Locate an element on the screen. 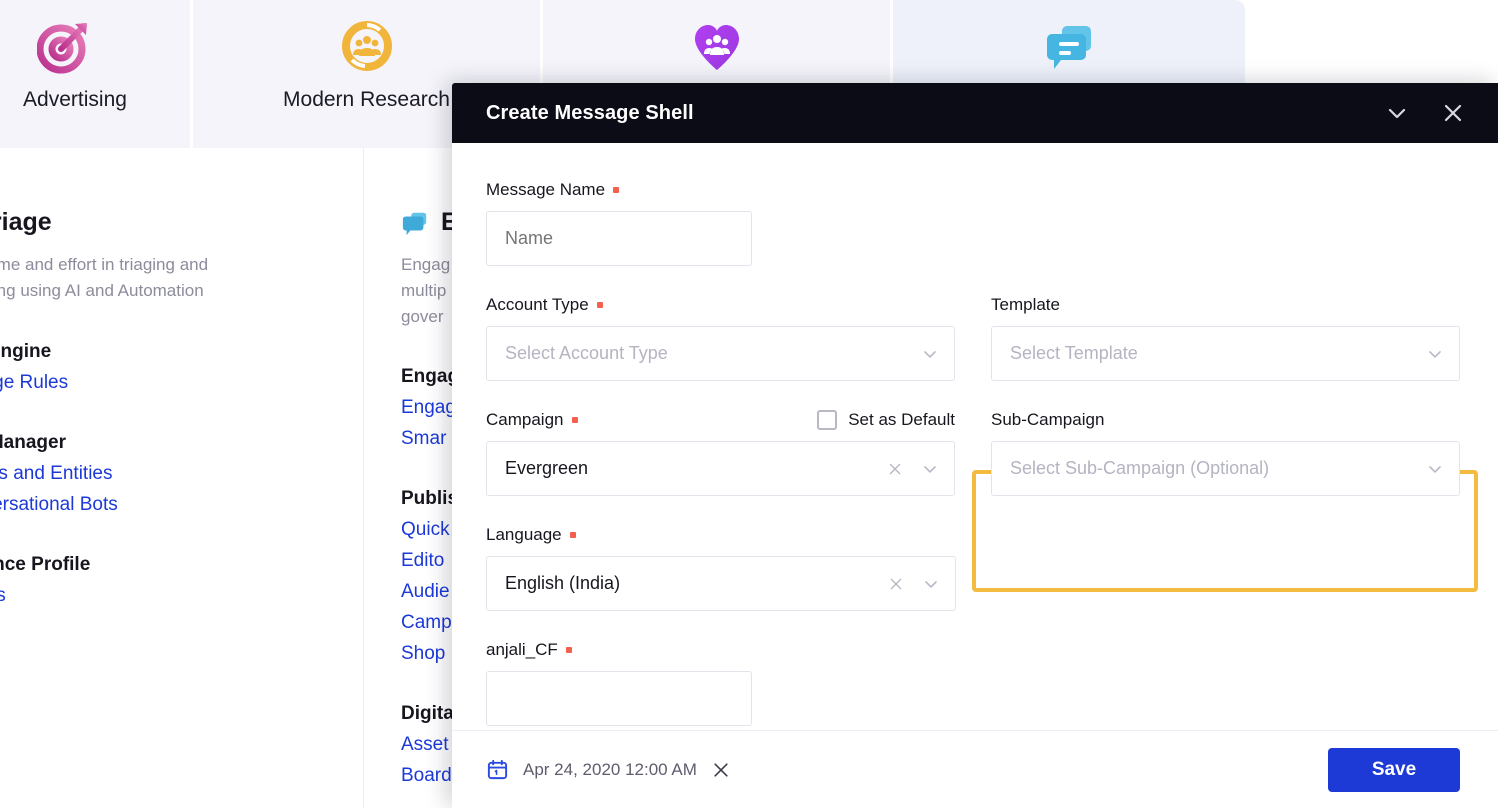 This screenshot has width=1498, height=808. set-as-default-label: Set as Default is located at coordinates (901, 419).